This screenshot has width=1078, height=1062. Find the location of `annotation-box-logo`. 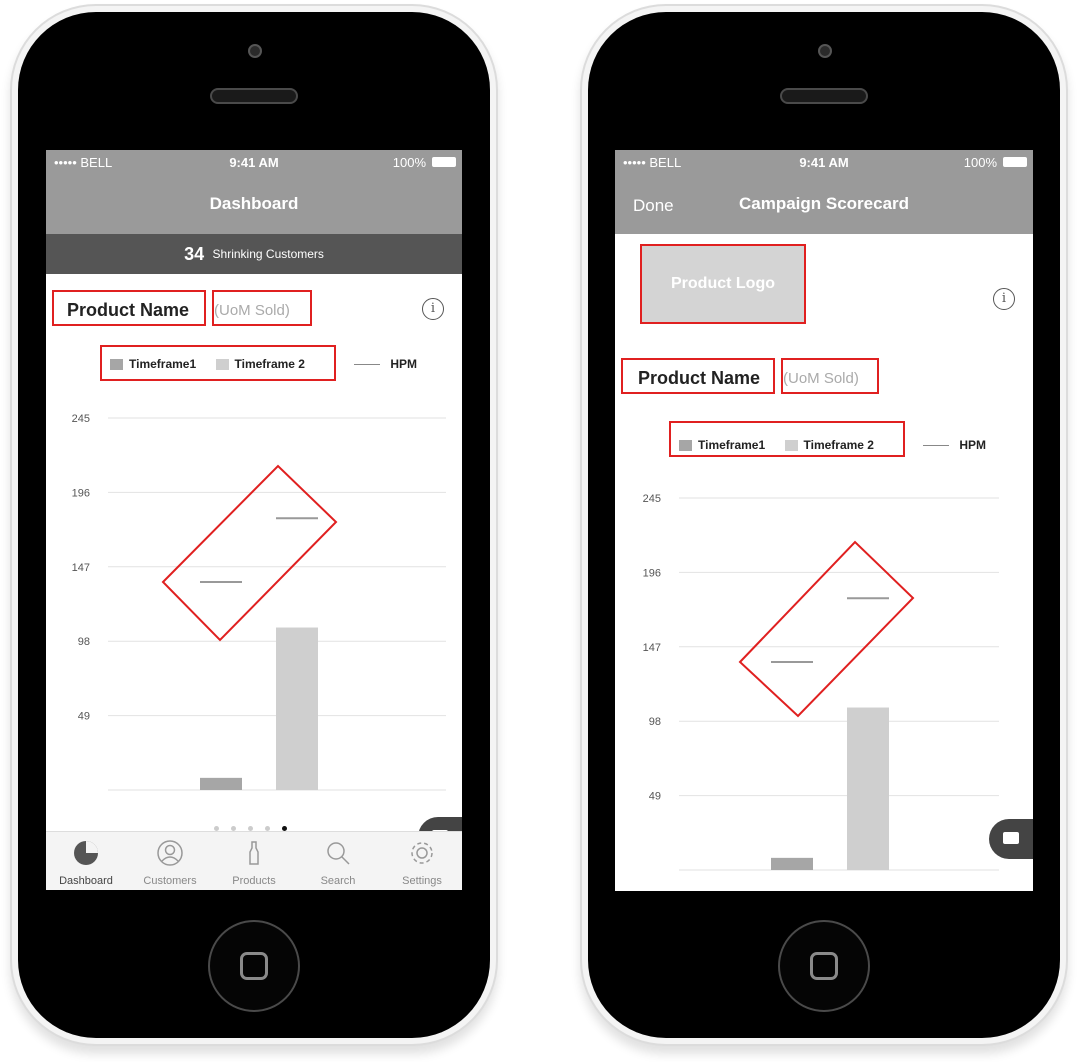

annotation-box-logo is located at coordinates (723, 284).